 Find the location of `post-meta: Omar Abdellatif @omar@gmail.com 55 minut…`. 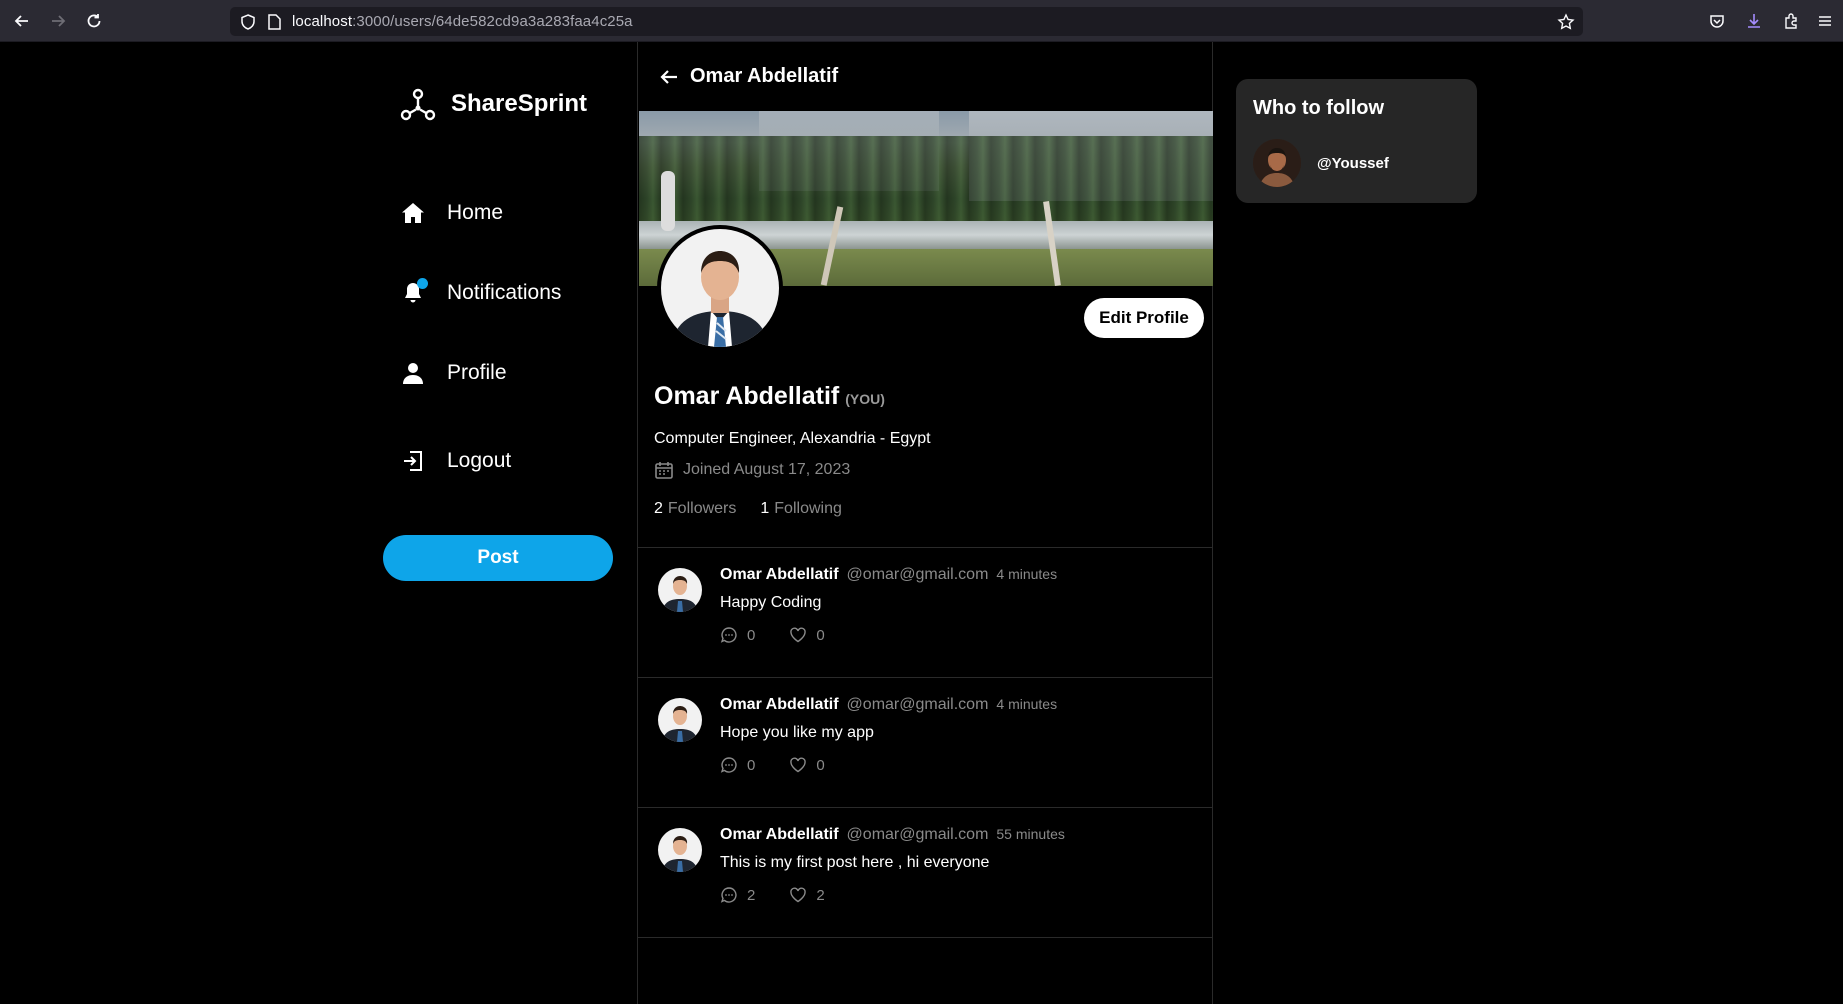

post-meta: Omar Abdellatif @omar@gmail.com 55 minut… is located at coordinates (892, 835).